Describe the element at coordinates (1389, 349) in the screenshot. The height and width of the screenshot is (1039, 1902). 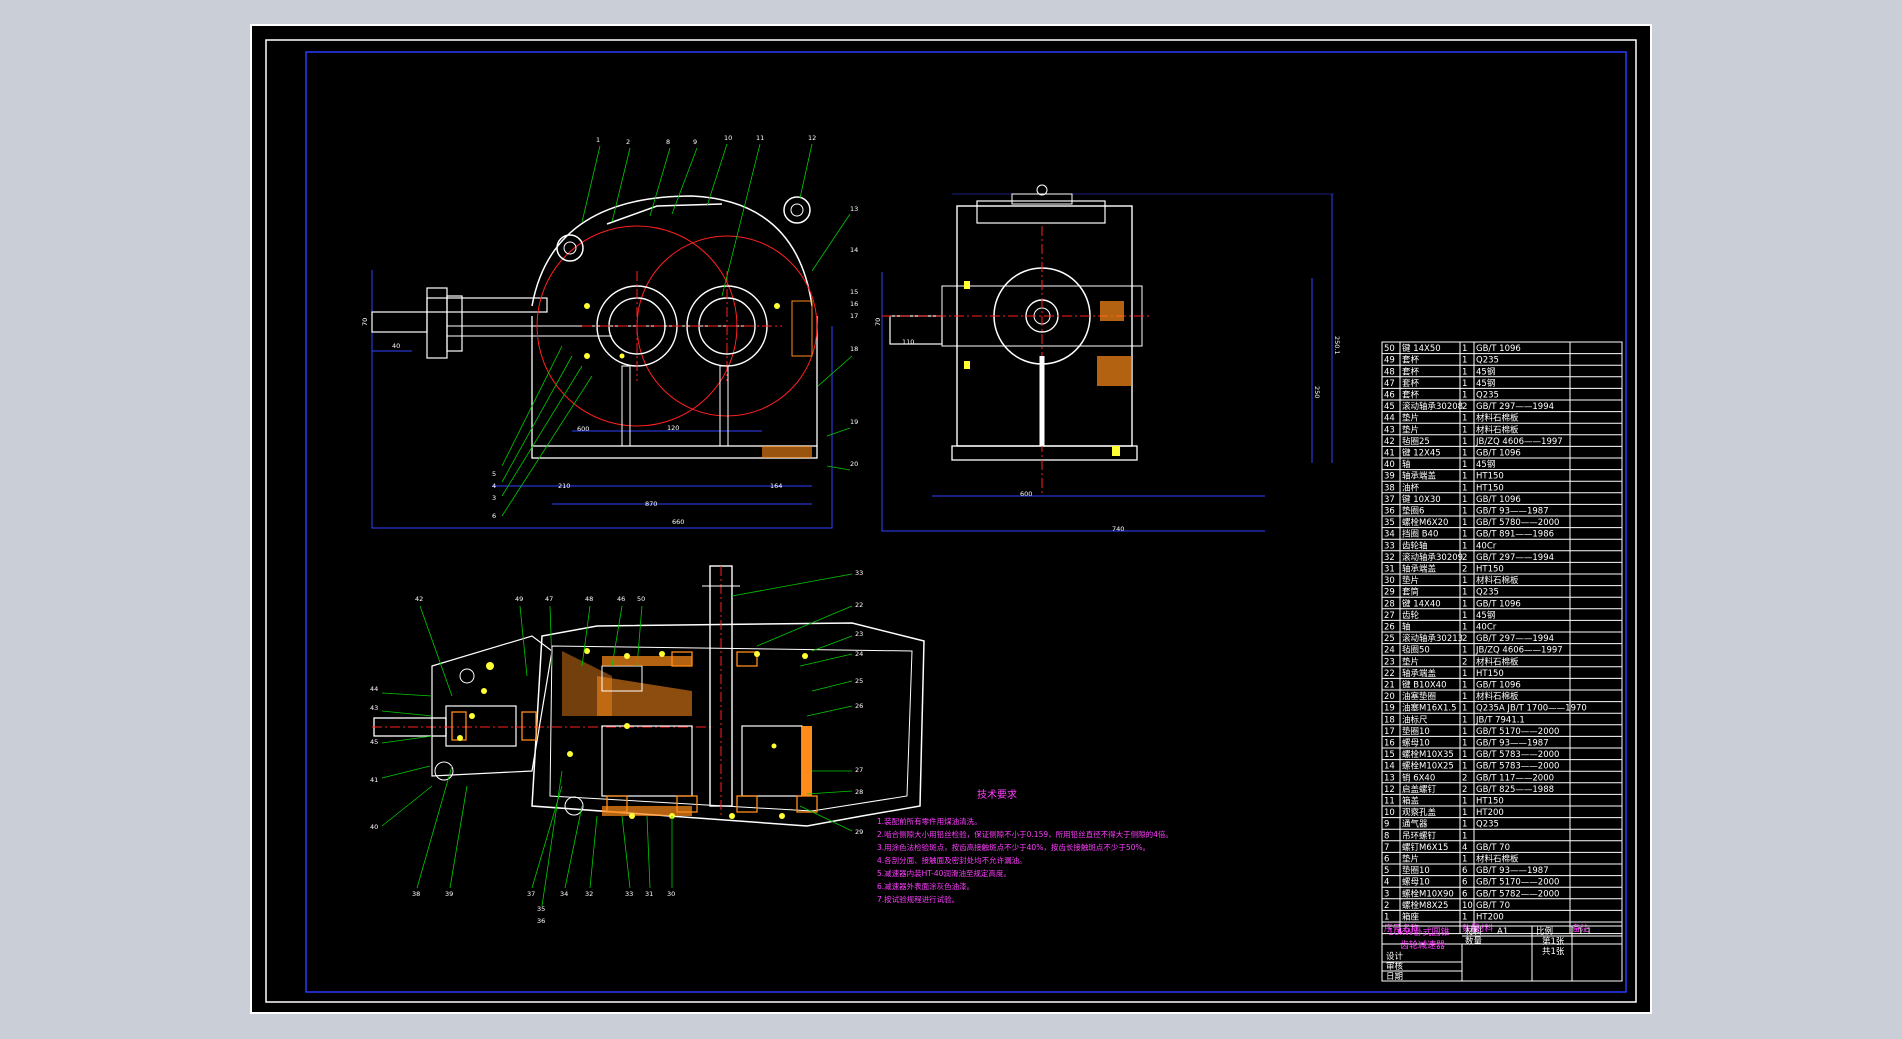
I see `bom-item-number: 50` at that location.